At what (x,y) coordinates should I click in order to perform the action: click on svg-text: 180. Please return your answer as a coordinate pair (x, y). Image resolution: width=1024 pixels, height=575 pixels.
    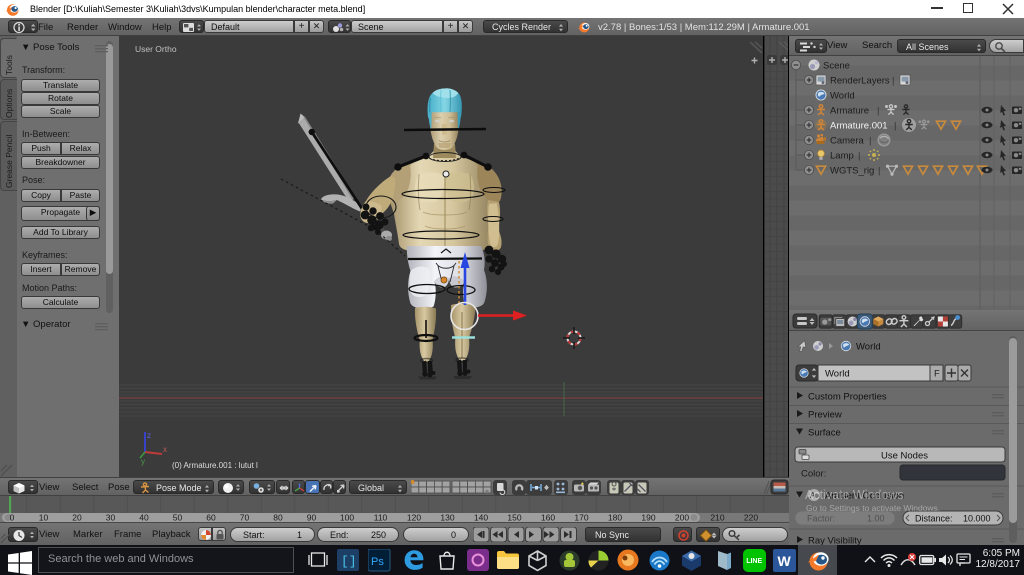
    Looking at the image, I should click on (615, 517).